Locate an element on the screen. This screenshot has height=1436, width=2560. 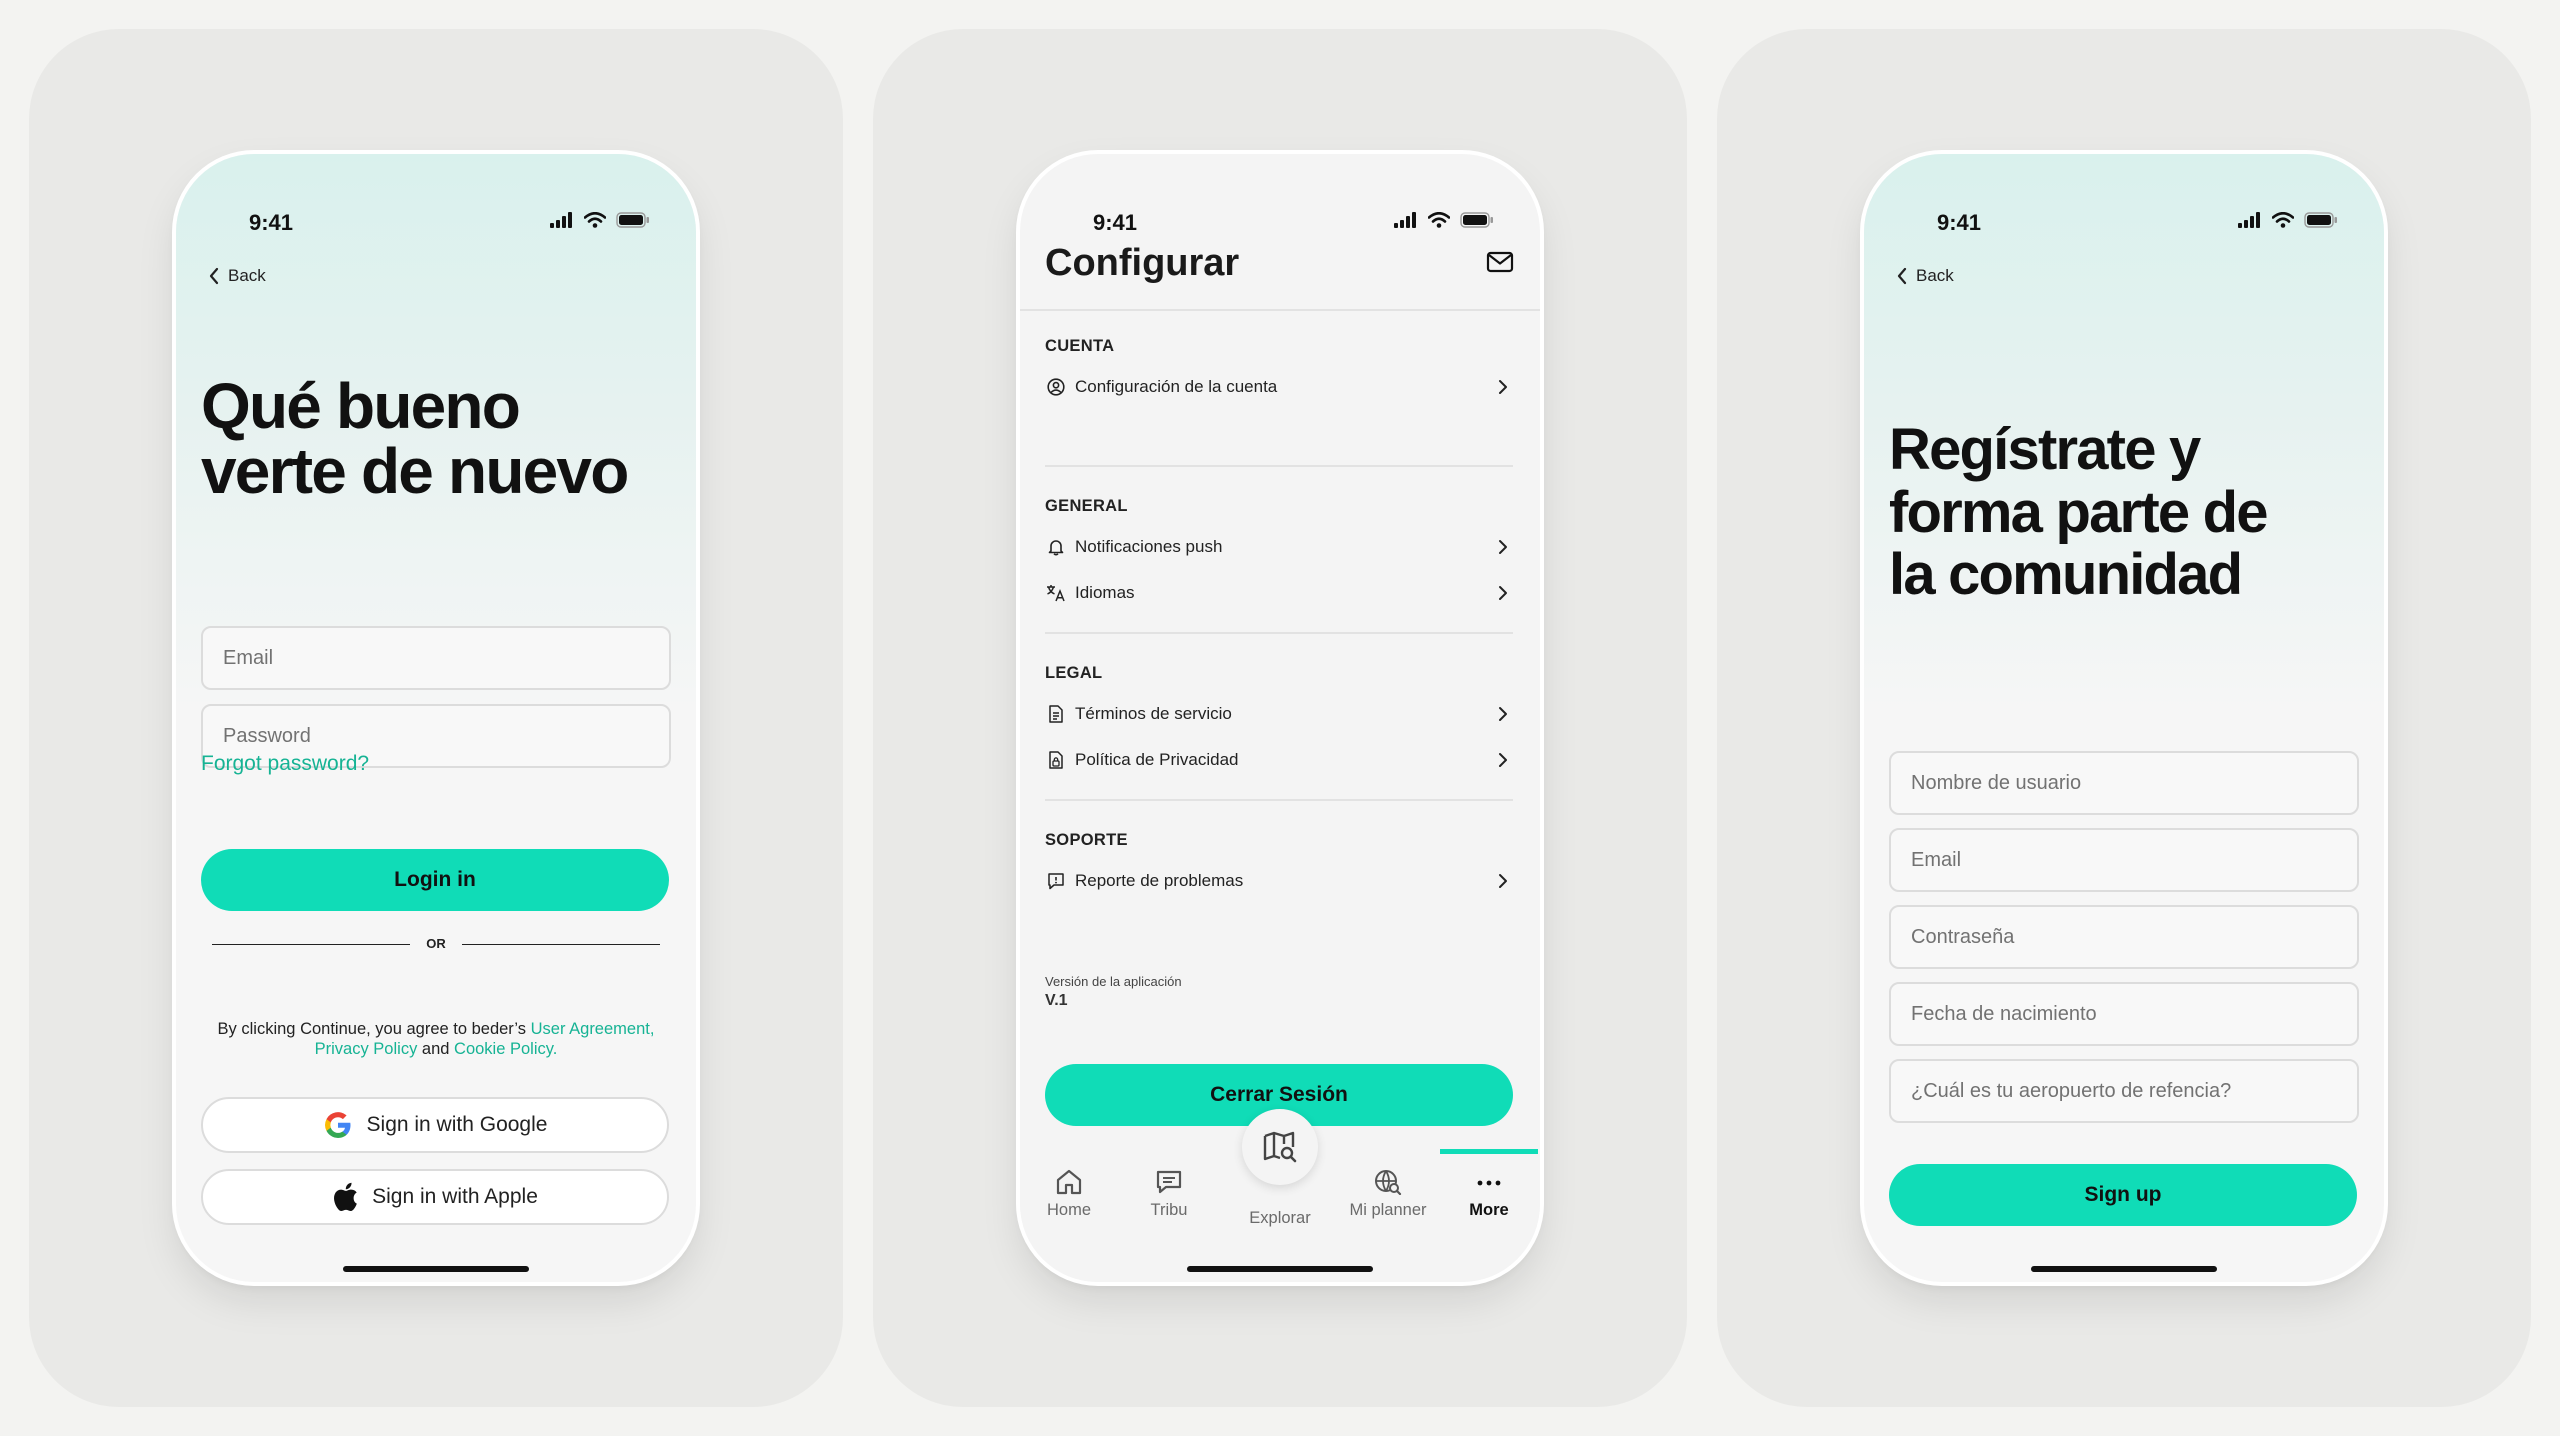
user-agreement-link: User Agreement is located at coordinates (590, 1029).